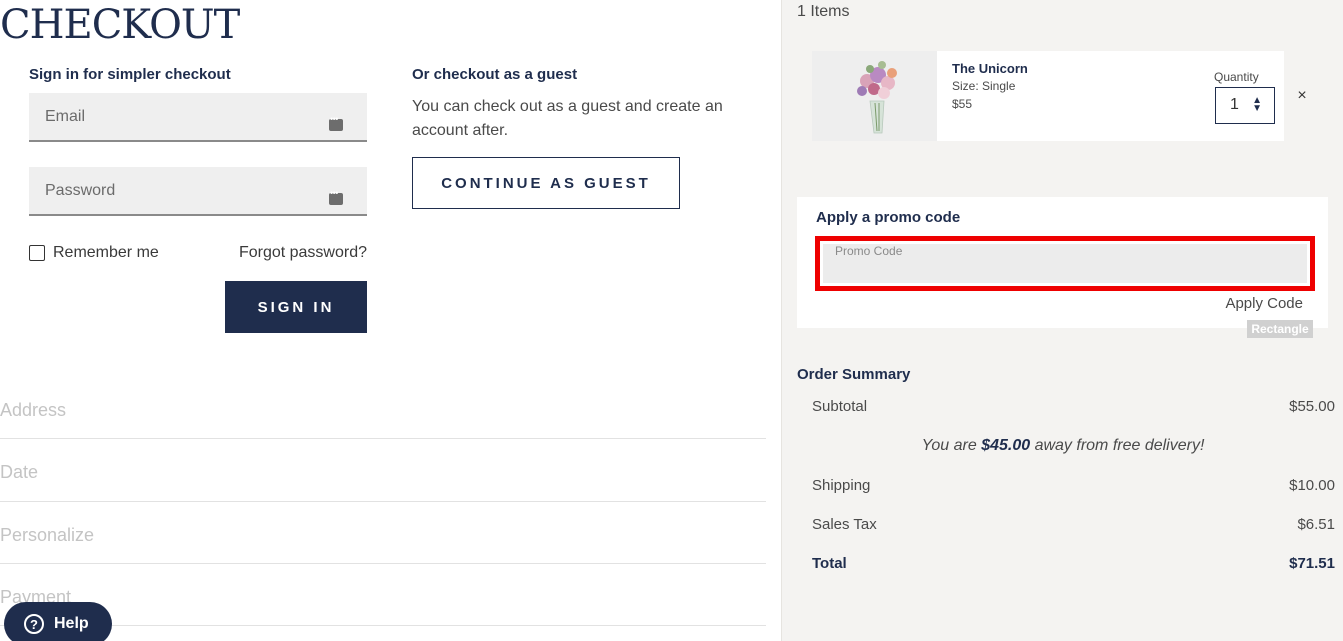 The image size is (1343, 641). I want to click on subtotal-value: $55.00, so click(1312, 406).